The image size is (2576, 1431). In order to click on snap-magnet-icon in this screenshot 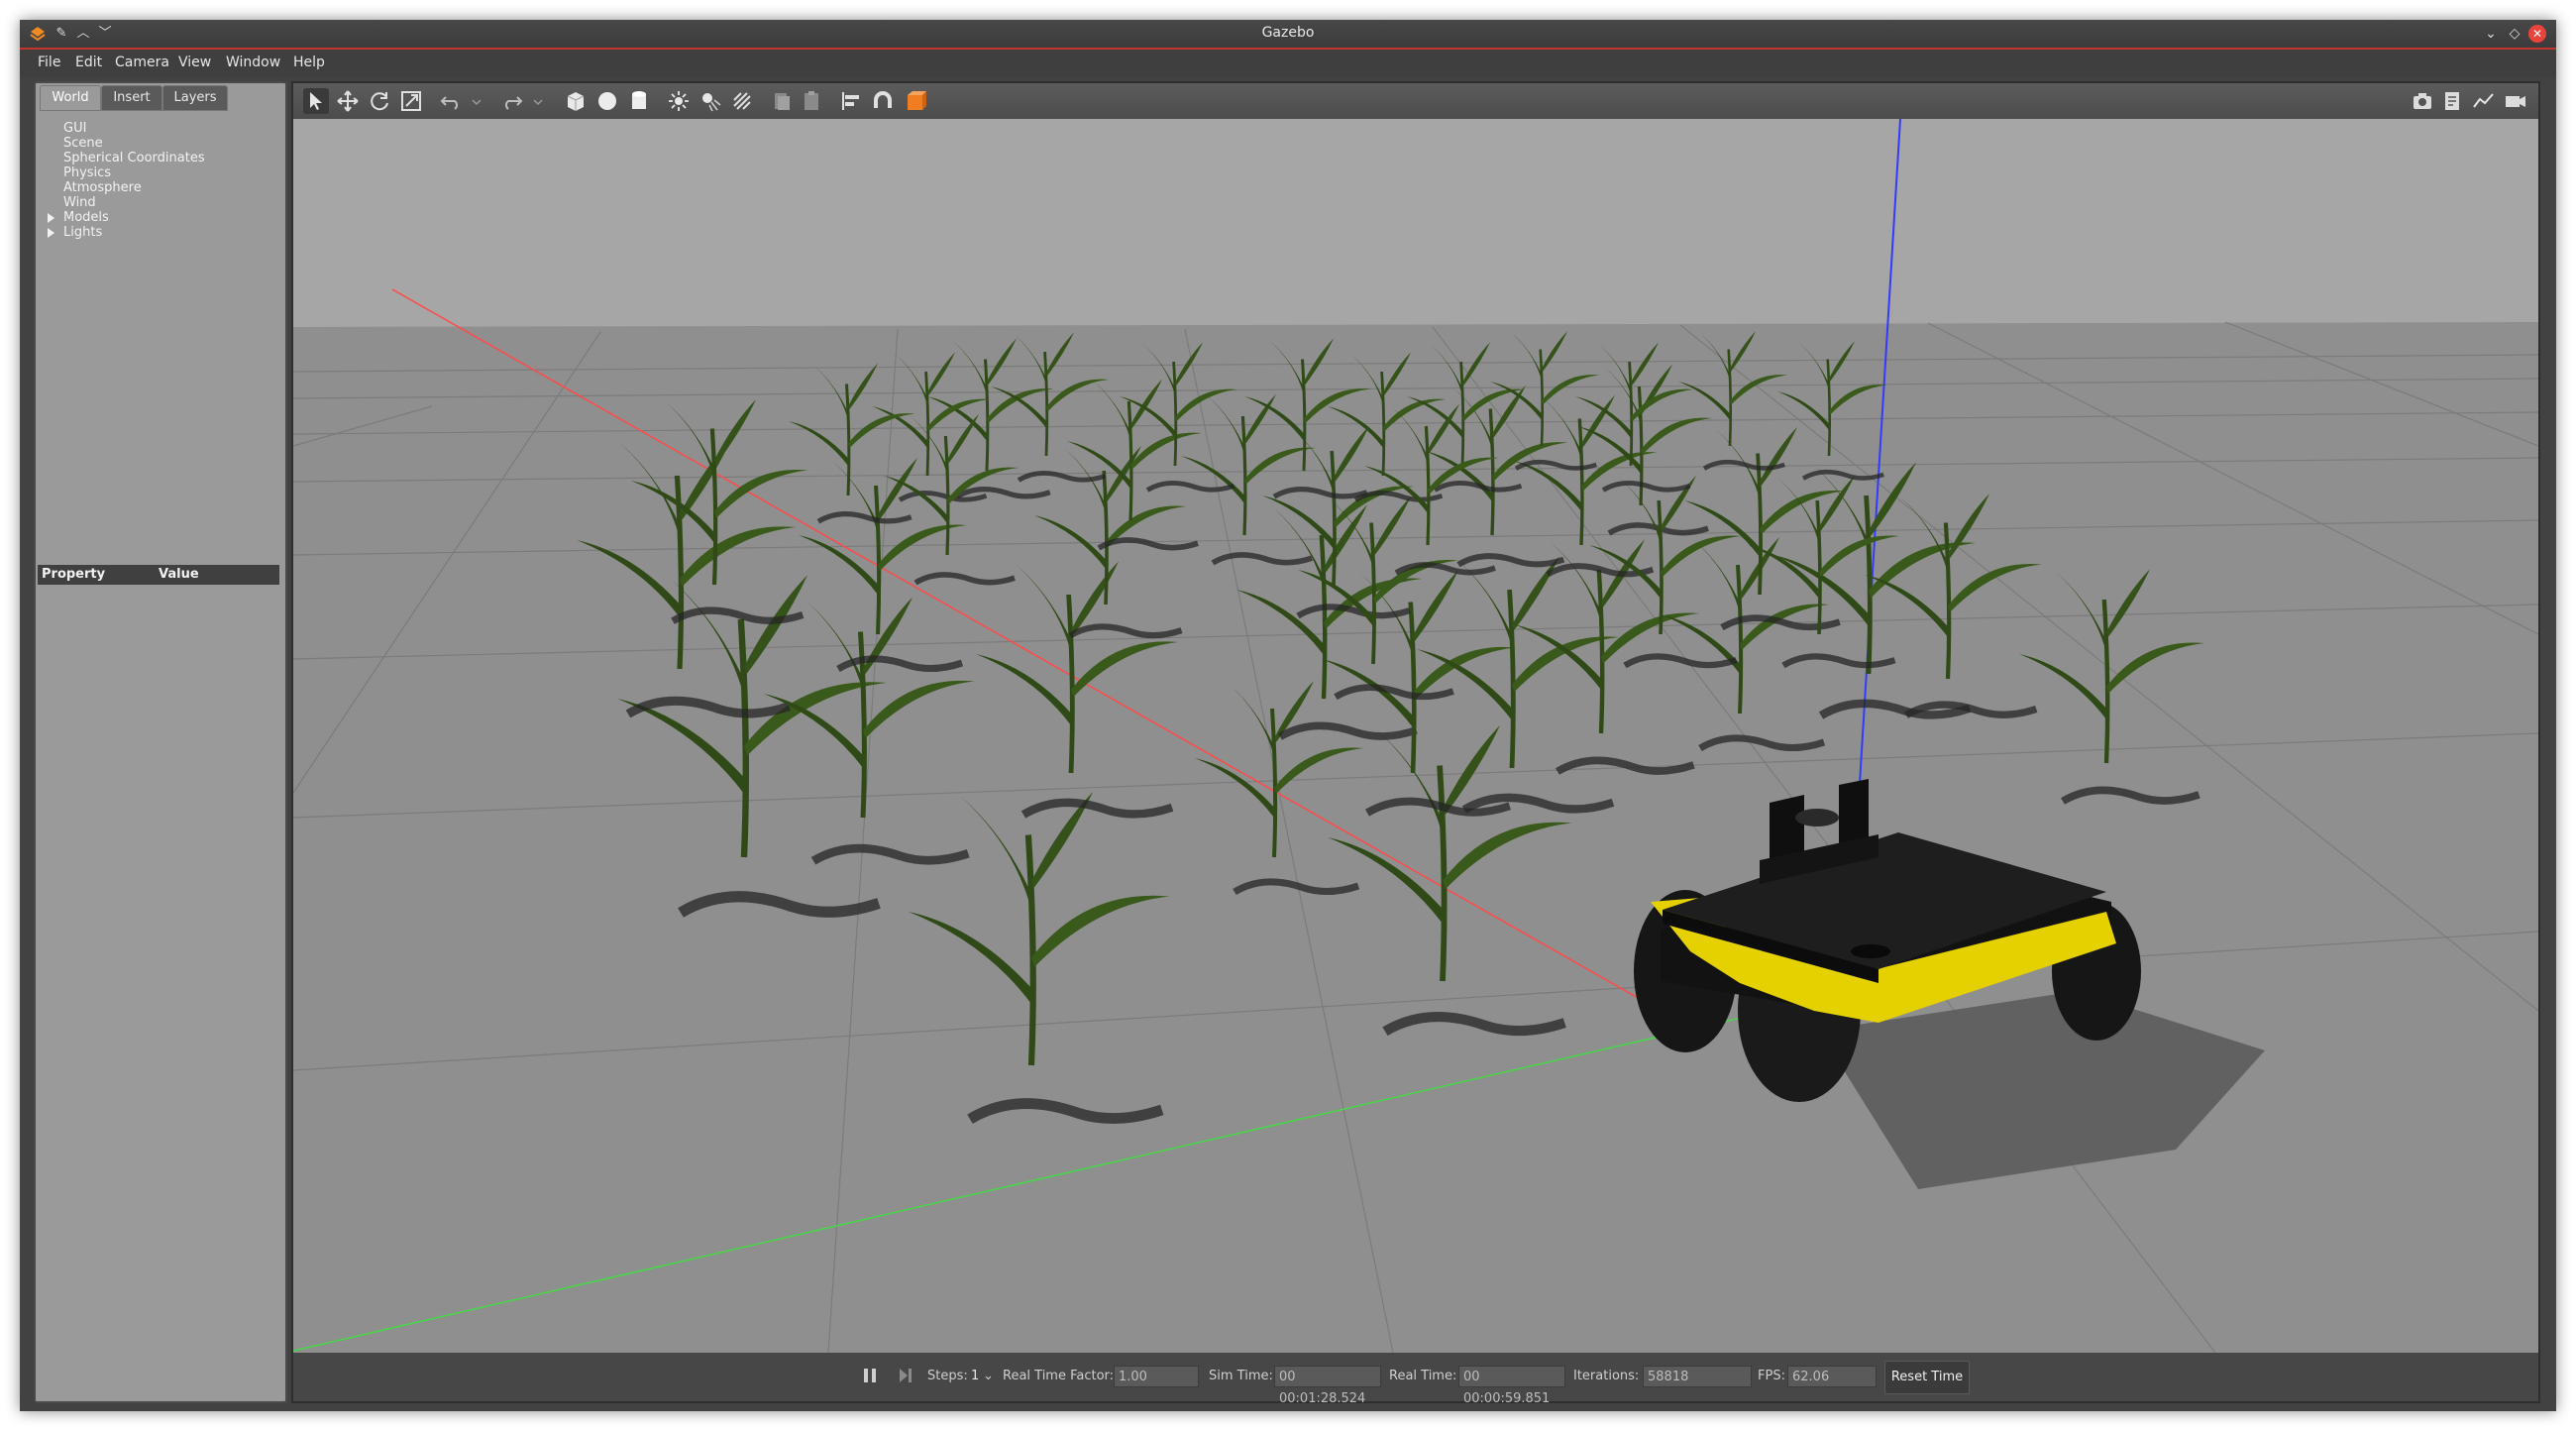, I will do `click(883, 101)`.